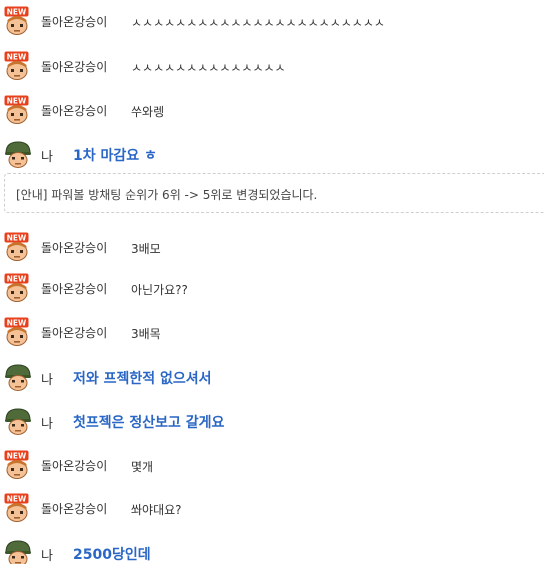  I want to click on chat-text: 2500당인데, so click(112, 555).